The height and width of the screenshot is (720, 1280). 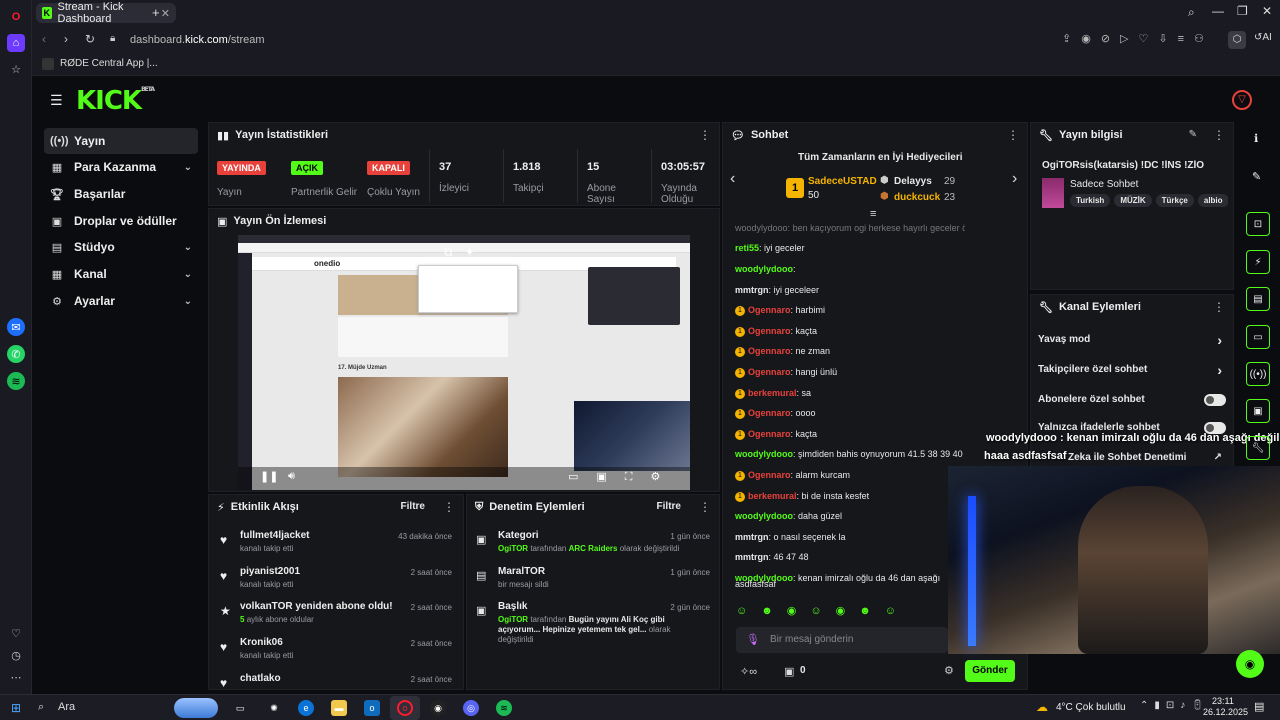 What do you see at coordinates (1138, 38) in the screenshot?
I see `address-toolbar-icons: ⇪◉⊘▷♡⇩≡⚇` at bounding box center [1138, 38].